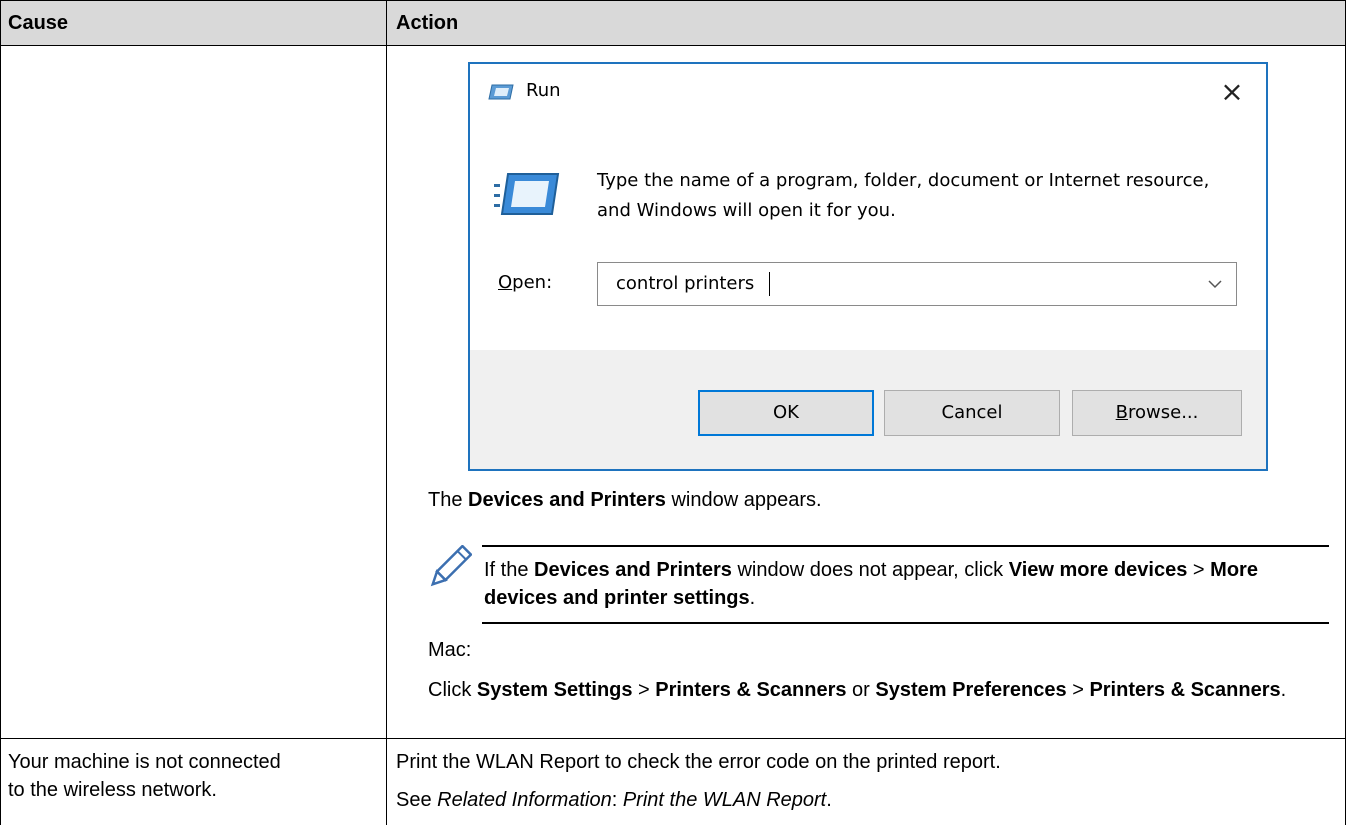  What do you see at coordinates (786, 413) in the screenshot?
I see `ok-button: OK` at bounding box center [786, 413].